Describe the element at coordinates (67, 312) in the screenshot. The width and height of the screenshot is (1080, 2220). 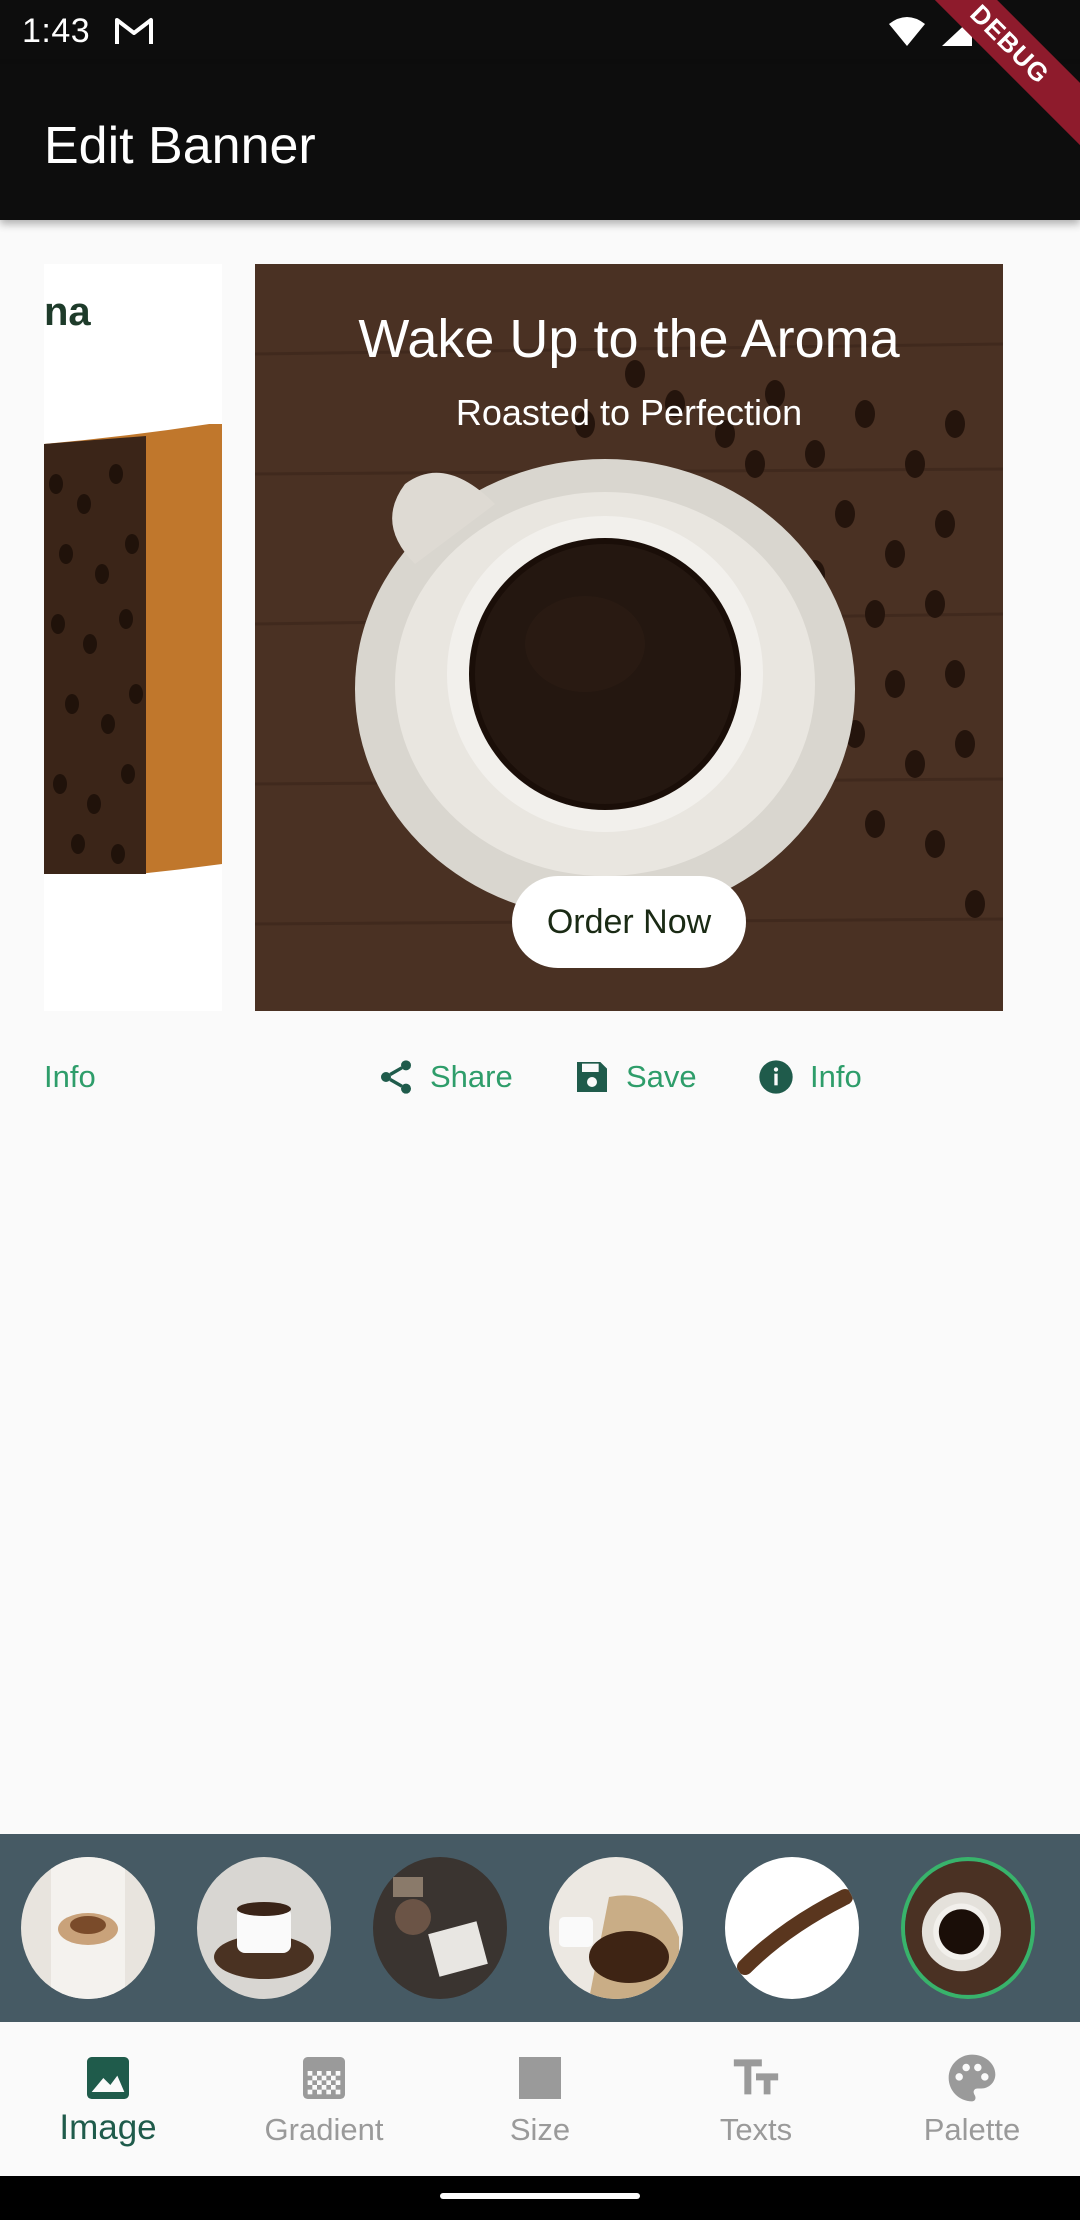
I see `previous-banner-title: na` at that location.